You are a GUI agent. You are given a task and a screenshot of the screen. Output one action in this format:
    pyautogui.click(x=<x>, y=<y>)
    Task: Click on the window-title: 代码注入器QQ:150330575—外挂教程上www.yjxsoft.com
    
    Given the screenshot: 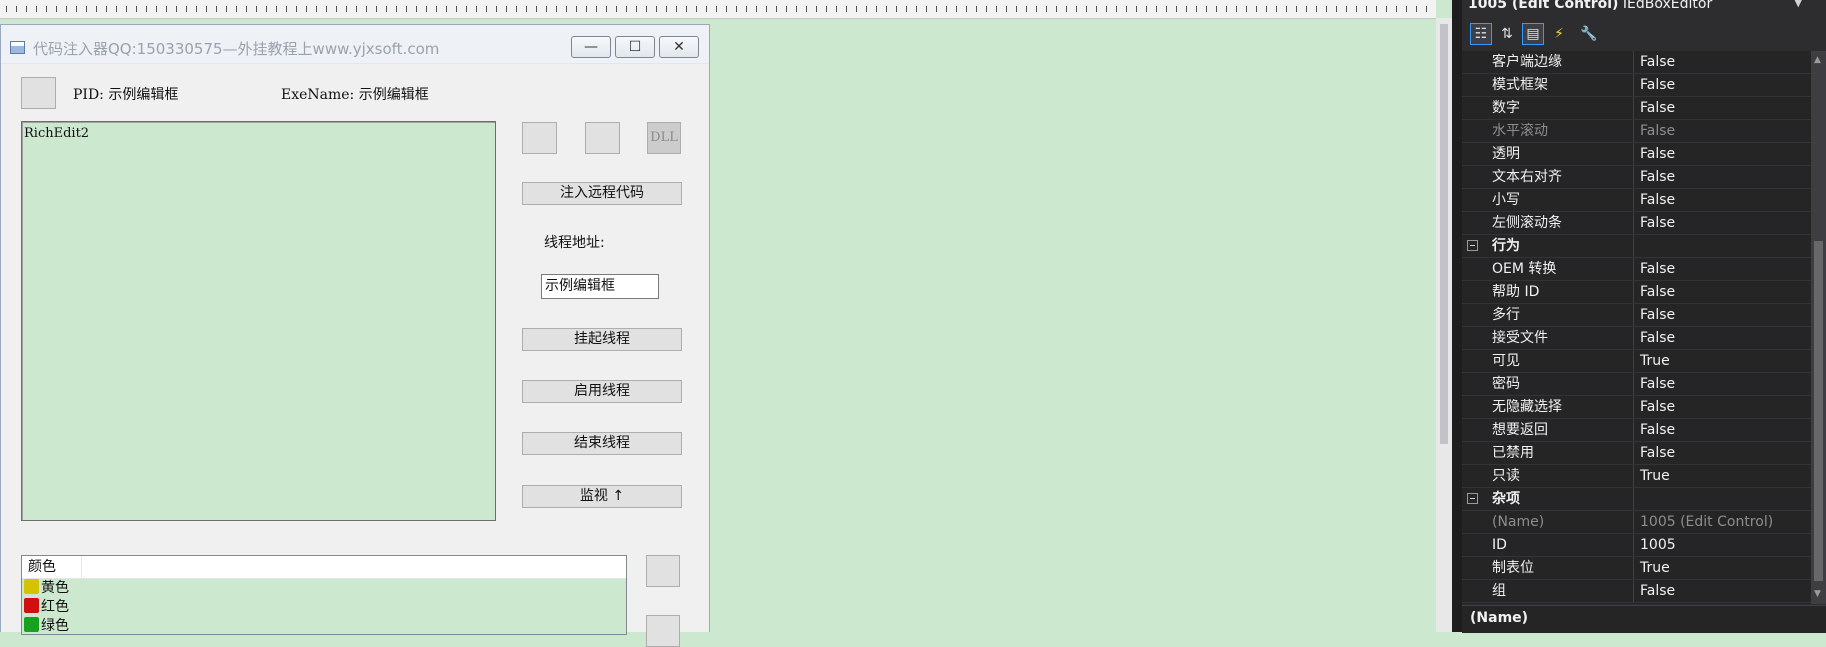 What is the action you would take?
    pyautogui.click(x=236, y=49)
    